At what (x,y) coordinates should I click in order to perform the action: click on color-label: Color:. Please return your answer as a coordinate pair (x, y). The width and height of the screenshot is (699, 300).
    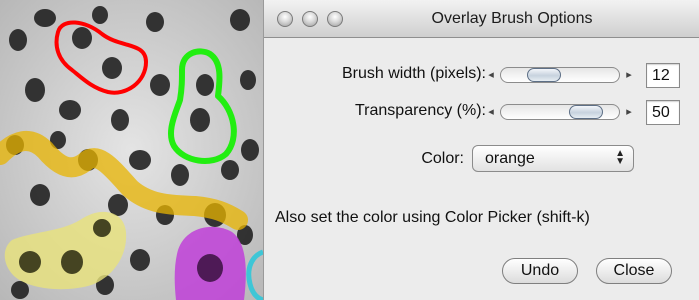
    Looking at the image, I should click on (442, 158).